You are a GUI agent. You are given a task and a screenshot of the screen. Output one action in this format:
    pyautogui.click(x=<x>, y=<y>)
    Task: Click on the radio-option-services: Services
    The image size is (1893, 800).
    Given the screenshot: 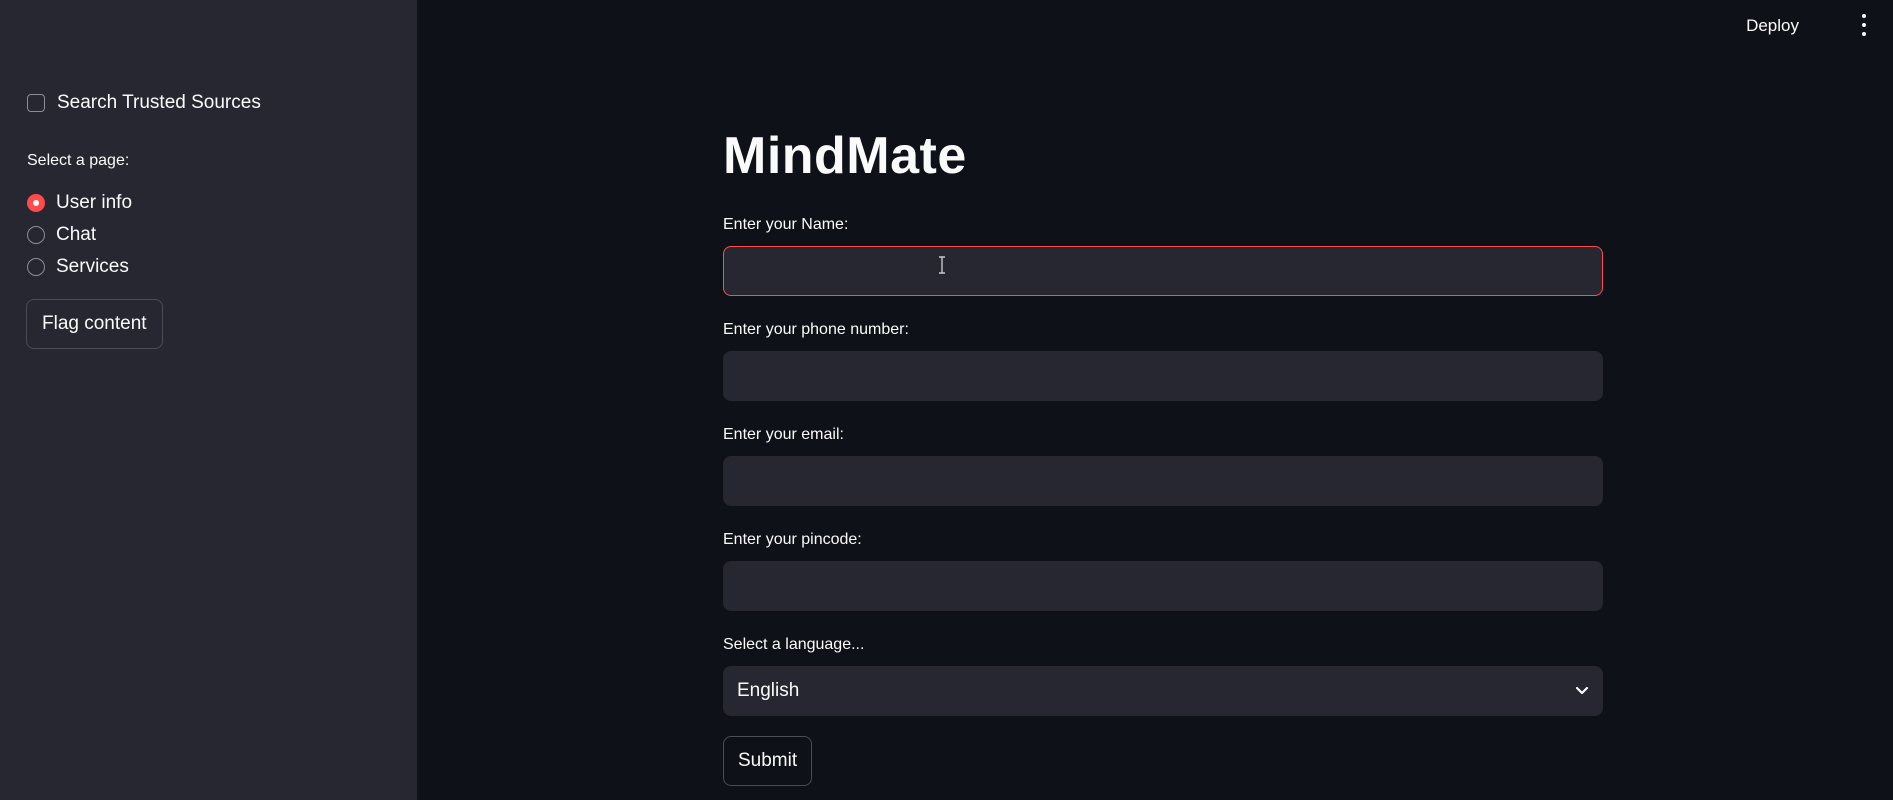 What is the action you would take?
    pyautogui.click(x=79, y=267)
    